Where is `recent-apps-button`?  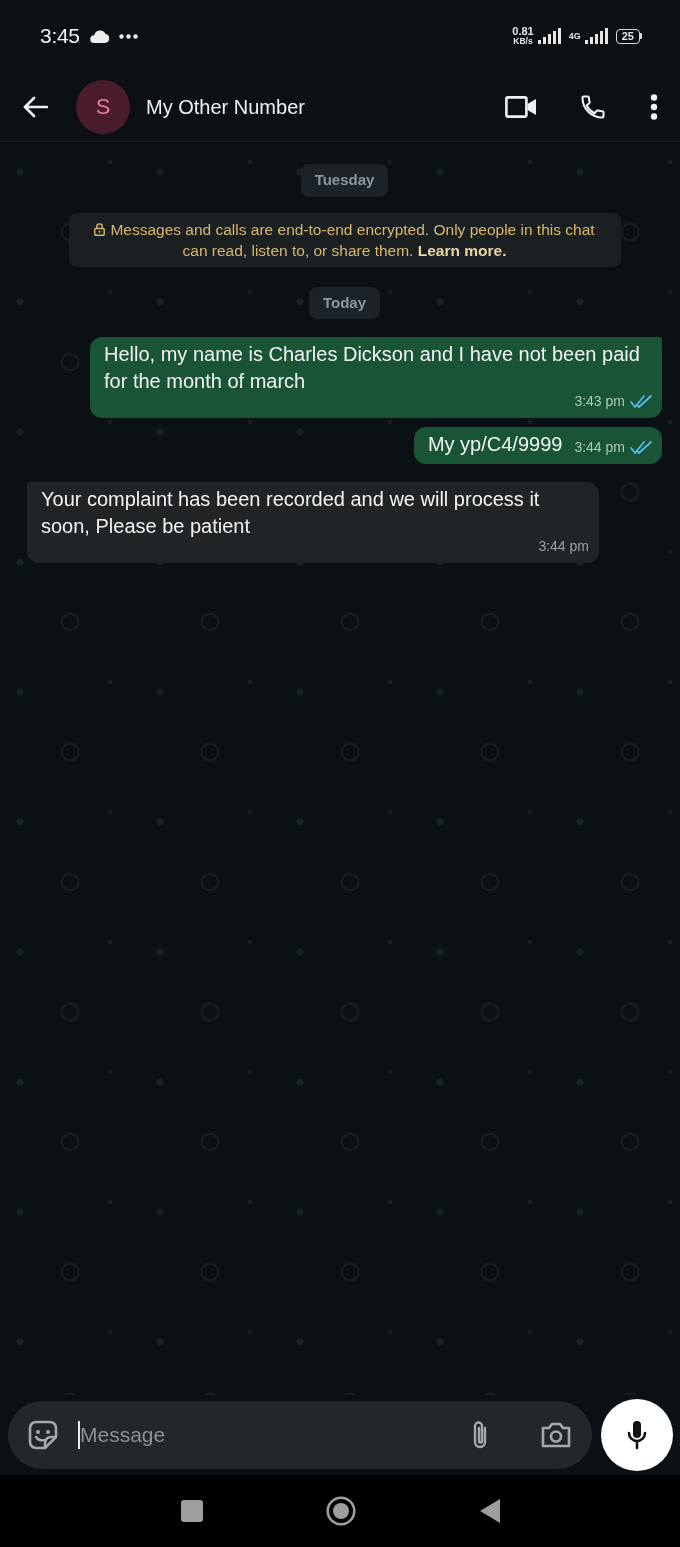 recent-apps-button is located at coordinates (191, 1511).